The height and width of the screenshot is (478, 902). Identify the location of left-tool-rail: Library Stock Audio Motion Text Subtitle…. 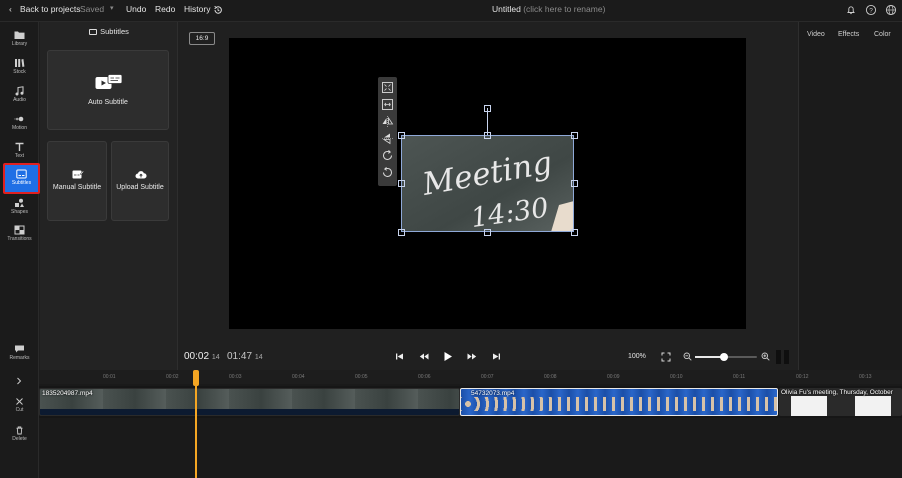
(20, 196).